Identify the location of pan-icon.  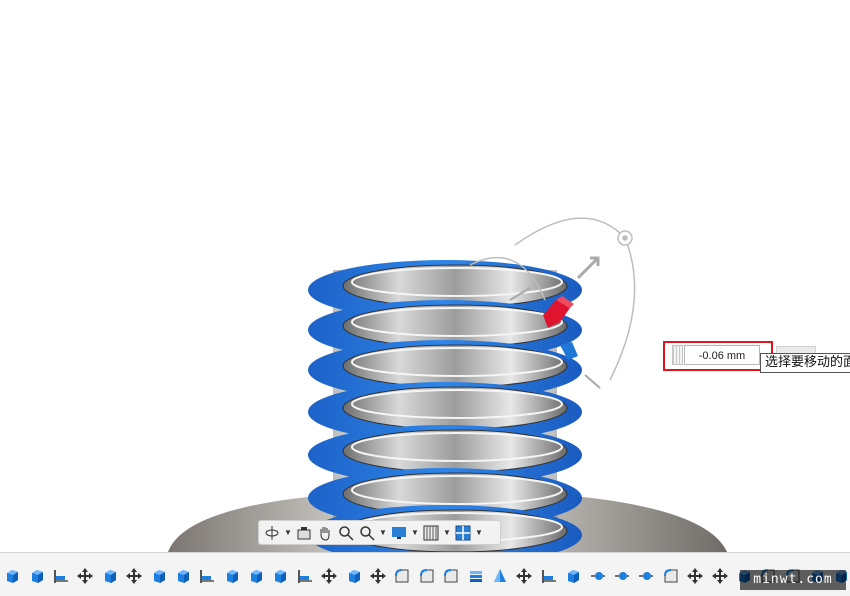
(325, 533).